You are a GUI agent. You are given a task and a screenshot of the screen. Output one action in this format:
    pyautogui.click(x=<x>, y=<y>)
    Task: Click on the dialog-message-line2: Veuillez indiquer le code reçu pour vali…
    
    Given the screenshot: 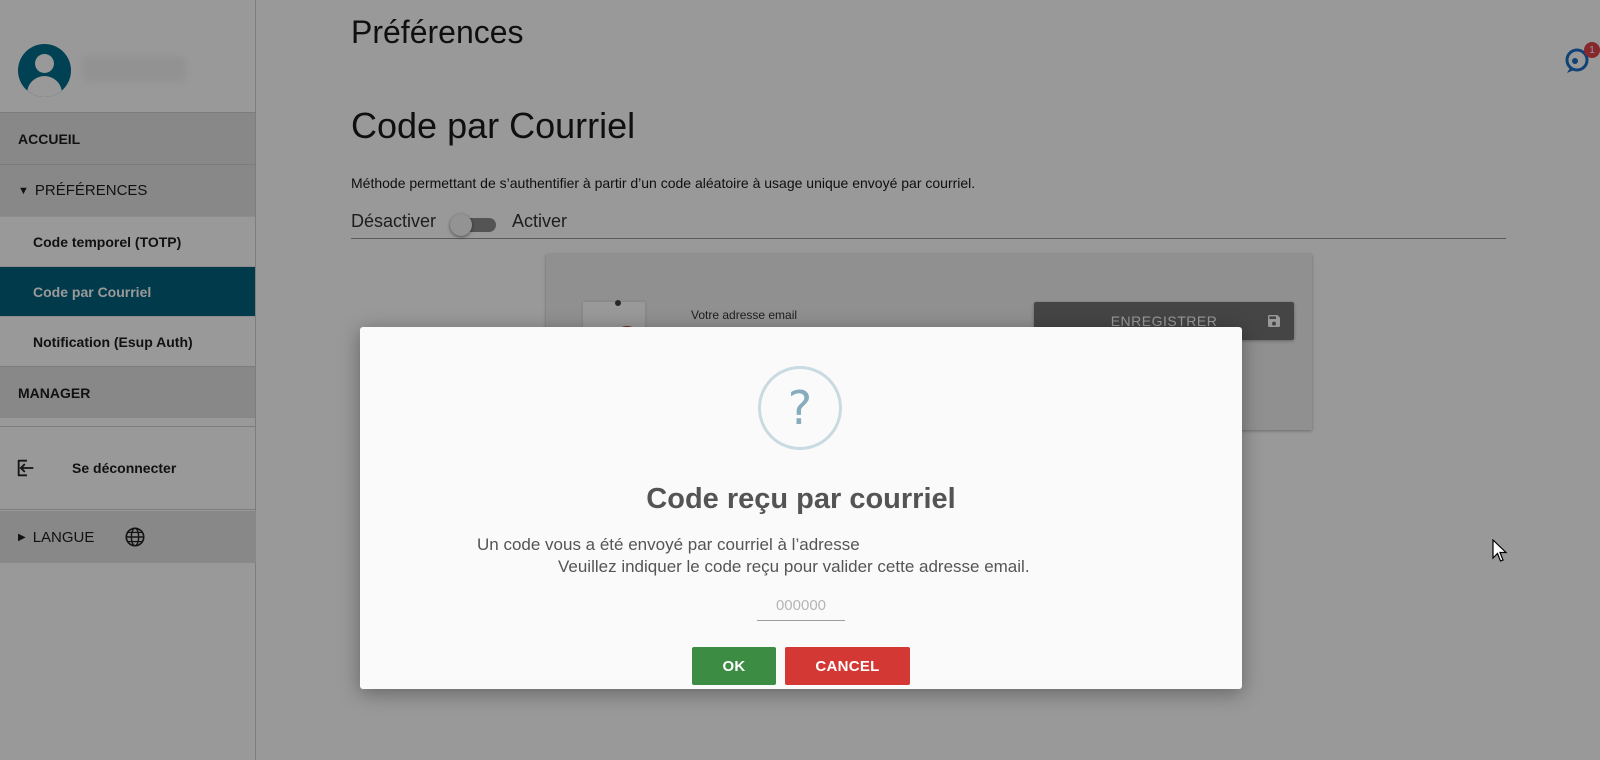 What is the action you would take?
    pyautogui.click(x=794, y=566)
    